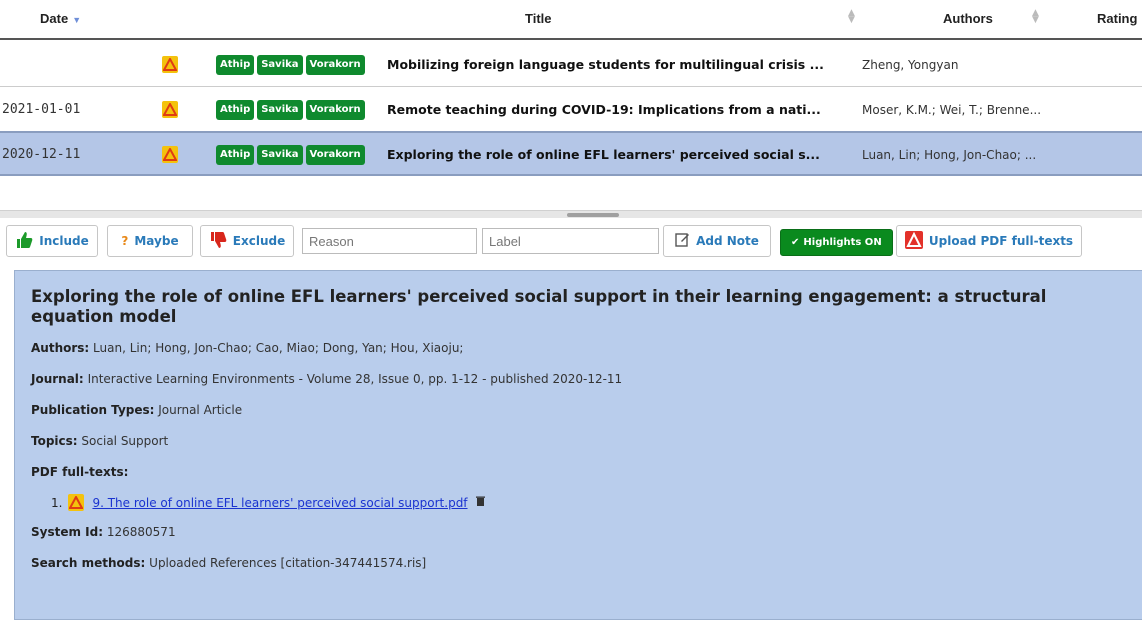 The image size is (1142, 620). What do you see at coordinates (88, 563) in the screenshot?
I see `search-label: Search methods:` at bounding box center [88, 563].